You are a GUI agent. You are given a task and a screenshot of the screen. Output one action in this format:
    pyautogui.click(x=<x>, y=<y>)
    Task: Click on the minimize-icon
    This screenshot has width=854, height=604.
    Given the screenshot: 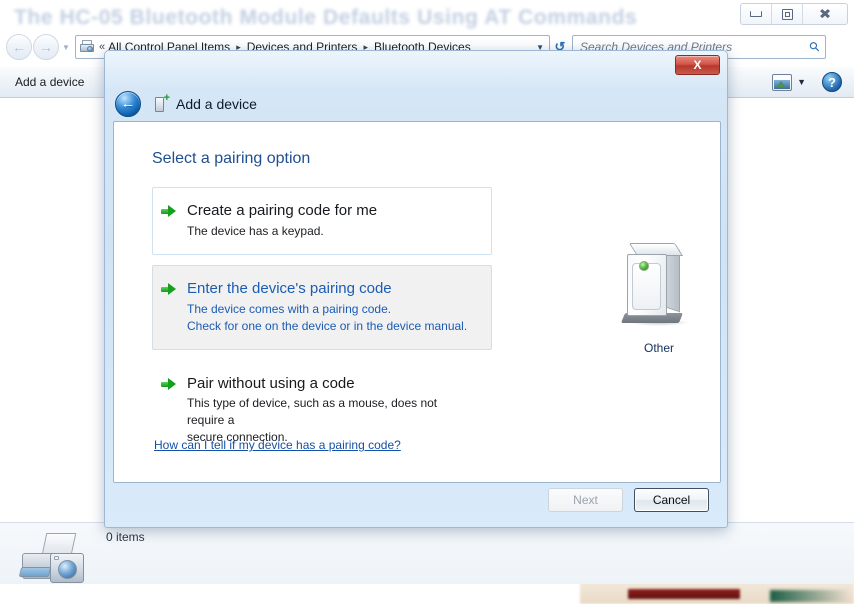 What is the action you would take?
    pyautogui.click(x=756, y=14)
    